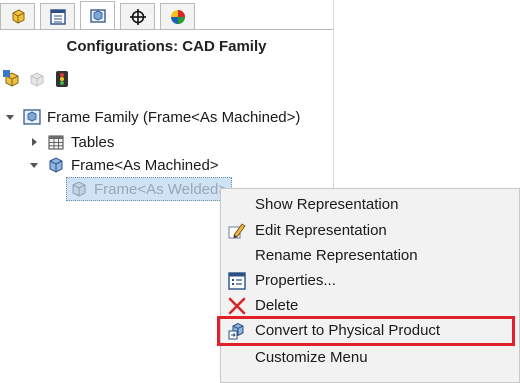 This screenshot has width=520, height=383. I want to click on menu-item-label: Customize Menu, so click(311, 357).